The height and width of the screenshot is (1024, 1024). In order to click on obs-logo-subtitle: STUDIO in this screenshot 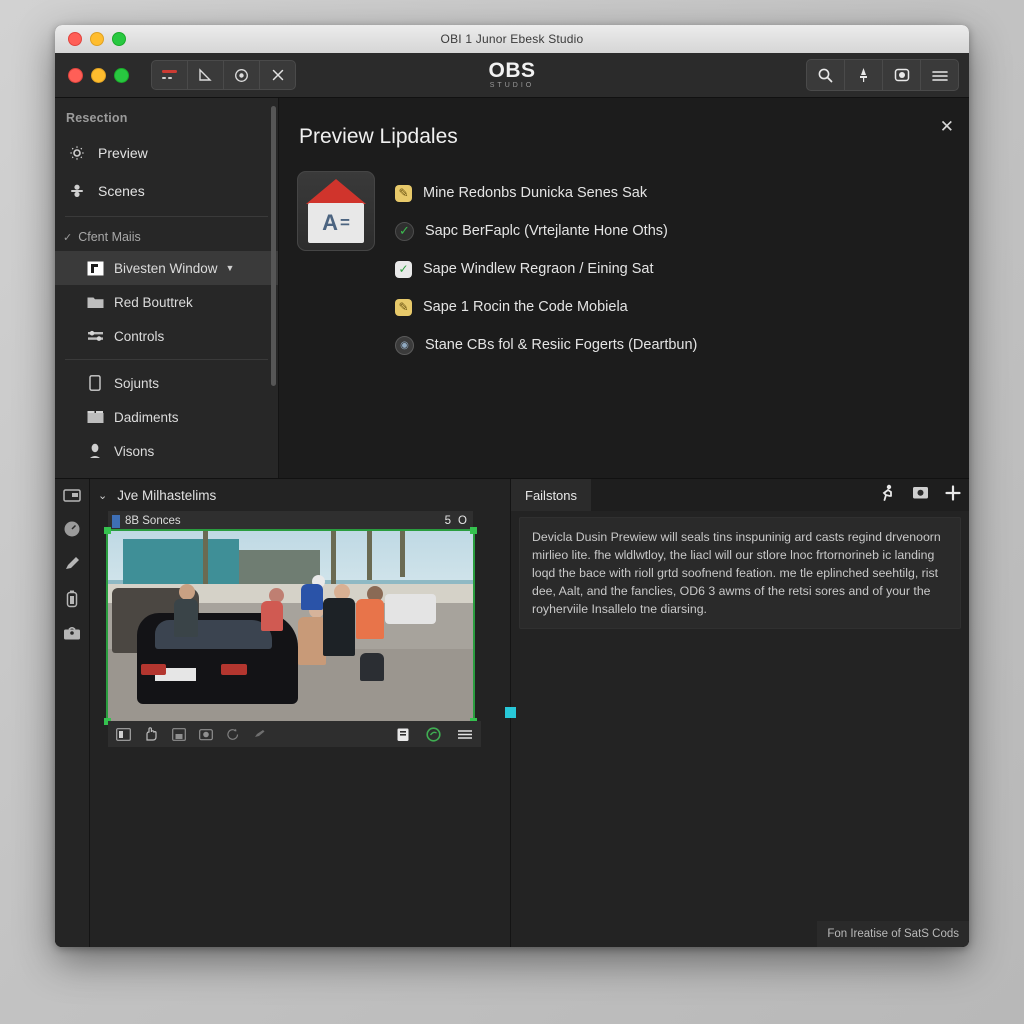, I will do `click(512, 85)`.